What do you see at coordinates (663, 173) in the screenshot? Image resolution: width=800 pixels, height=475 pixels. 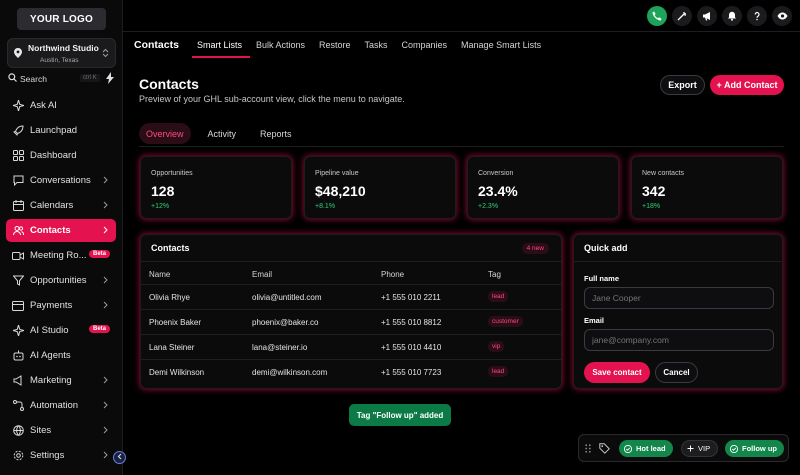 I see `stat-label: New contacts` at bounding box center [663, 173].